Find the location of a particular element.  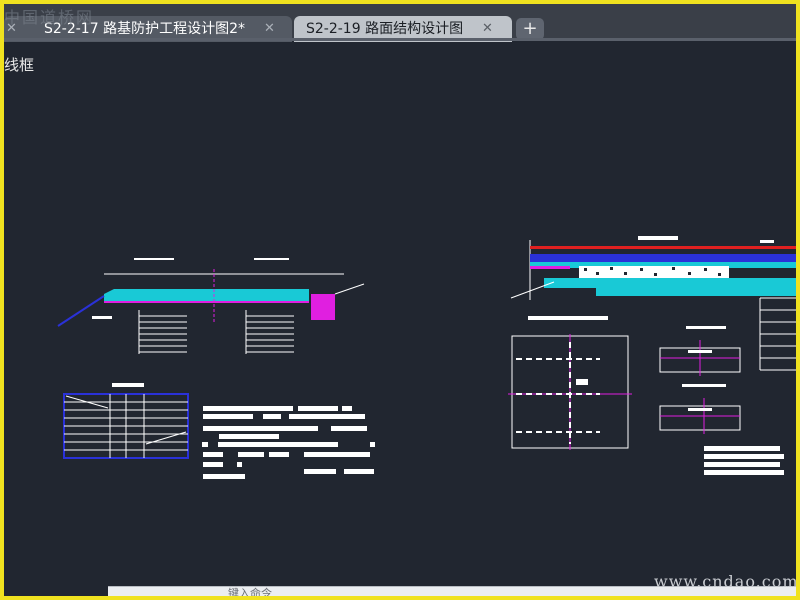

pavement-notes is located at coordinates (744, 460).